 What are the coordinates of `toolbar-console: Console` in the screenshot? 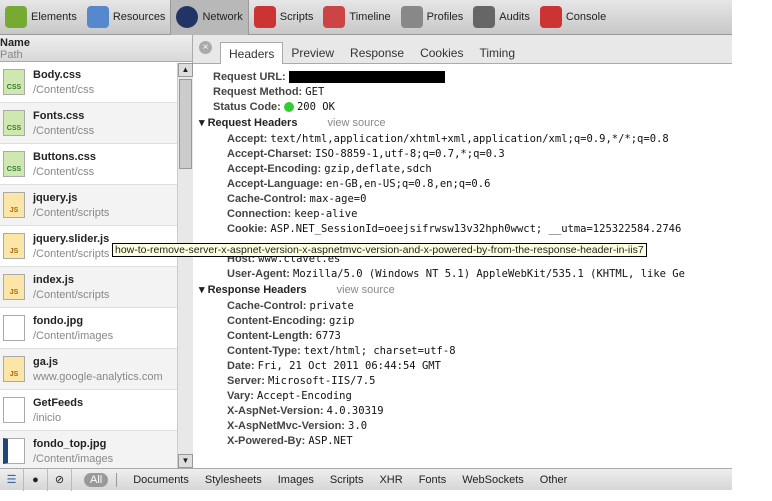 It's located at (573, 17).